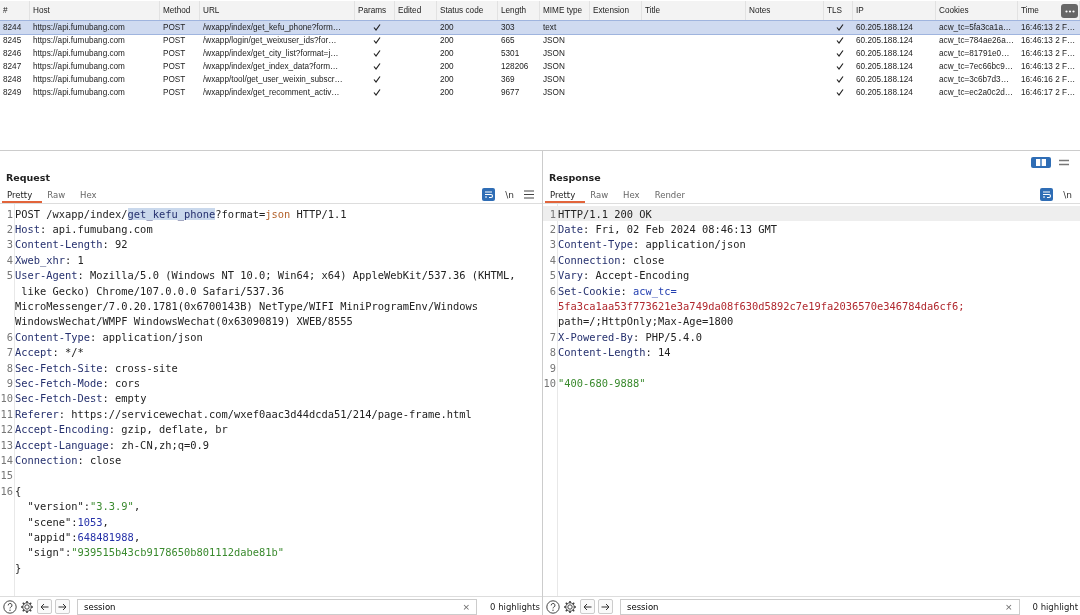 Image resolution: width=1080 pixels, height=615 pixels. I want to click on pane-title: Request, so click(28, 178).